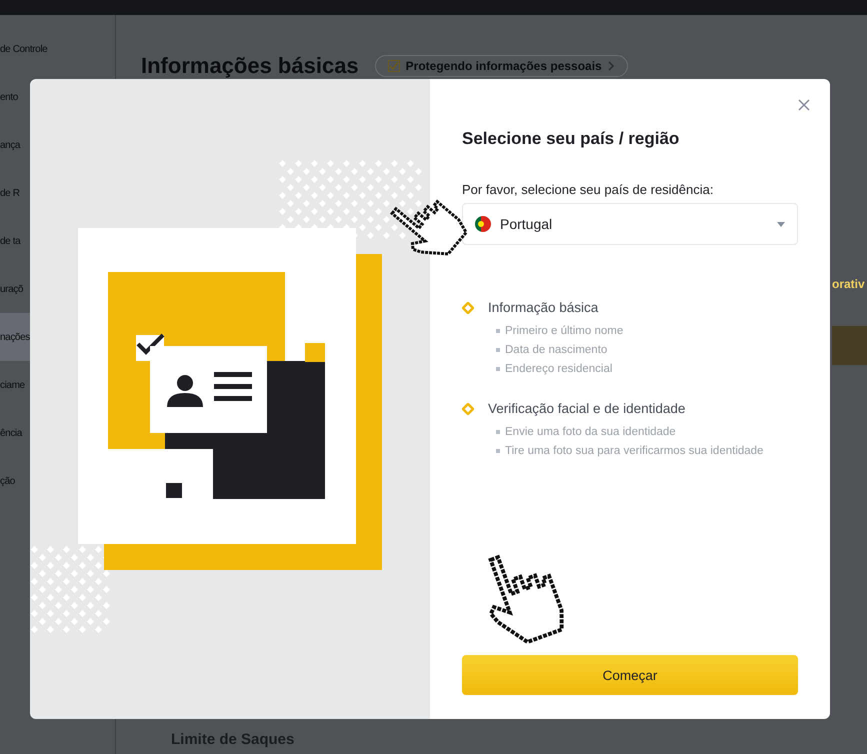  Describe the element at coordinates (57, 49) in the screenshot. I see `sidebar-item: de Controle` at that location.